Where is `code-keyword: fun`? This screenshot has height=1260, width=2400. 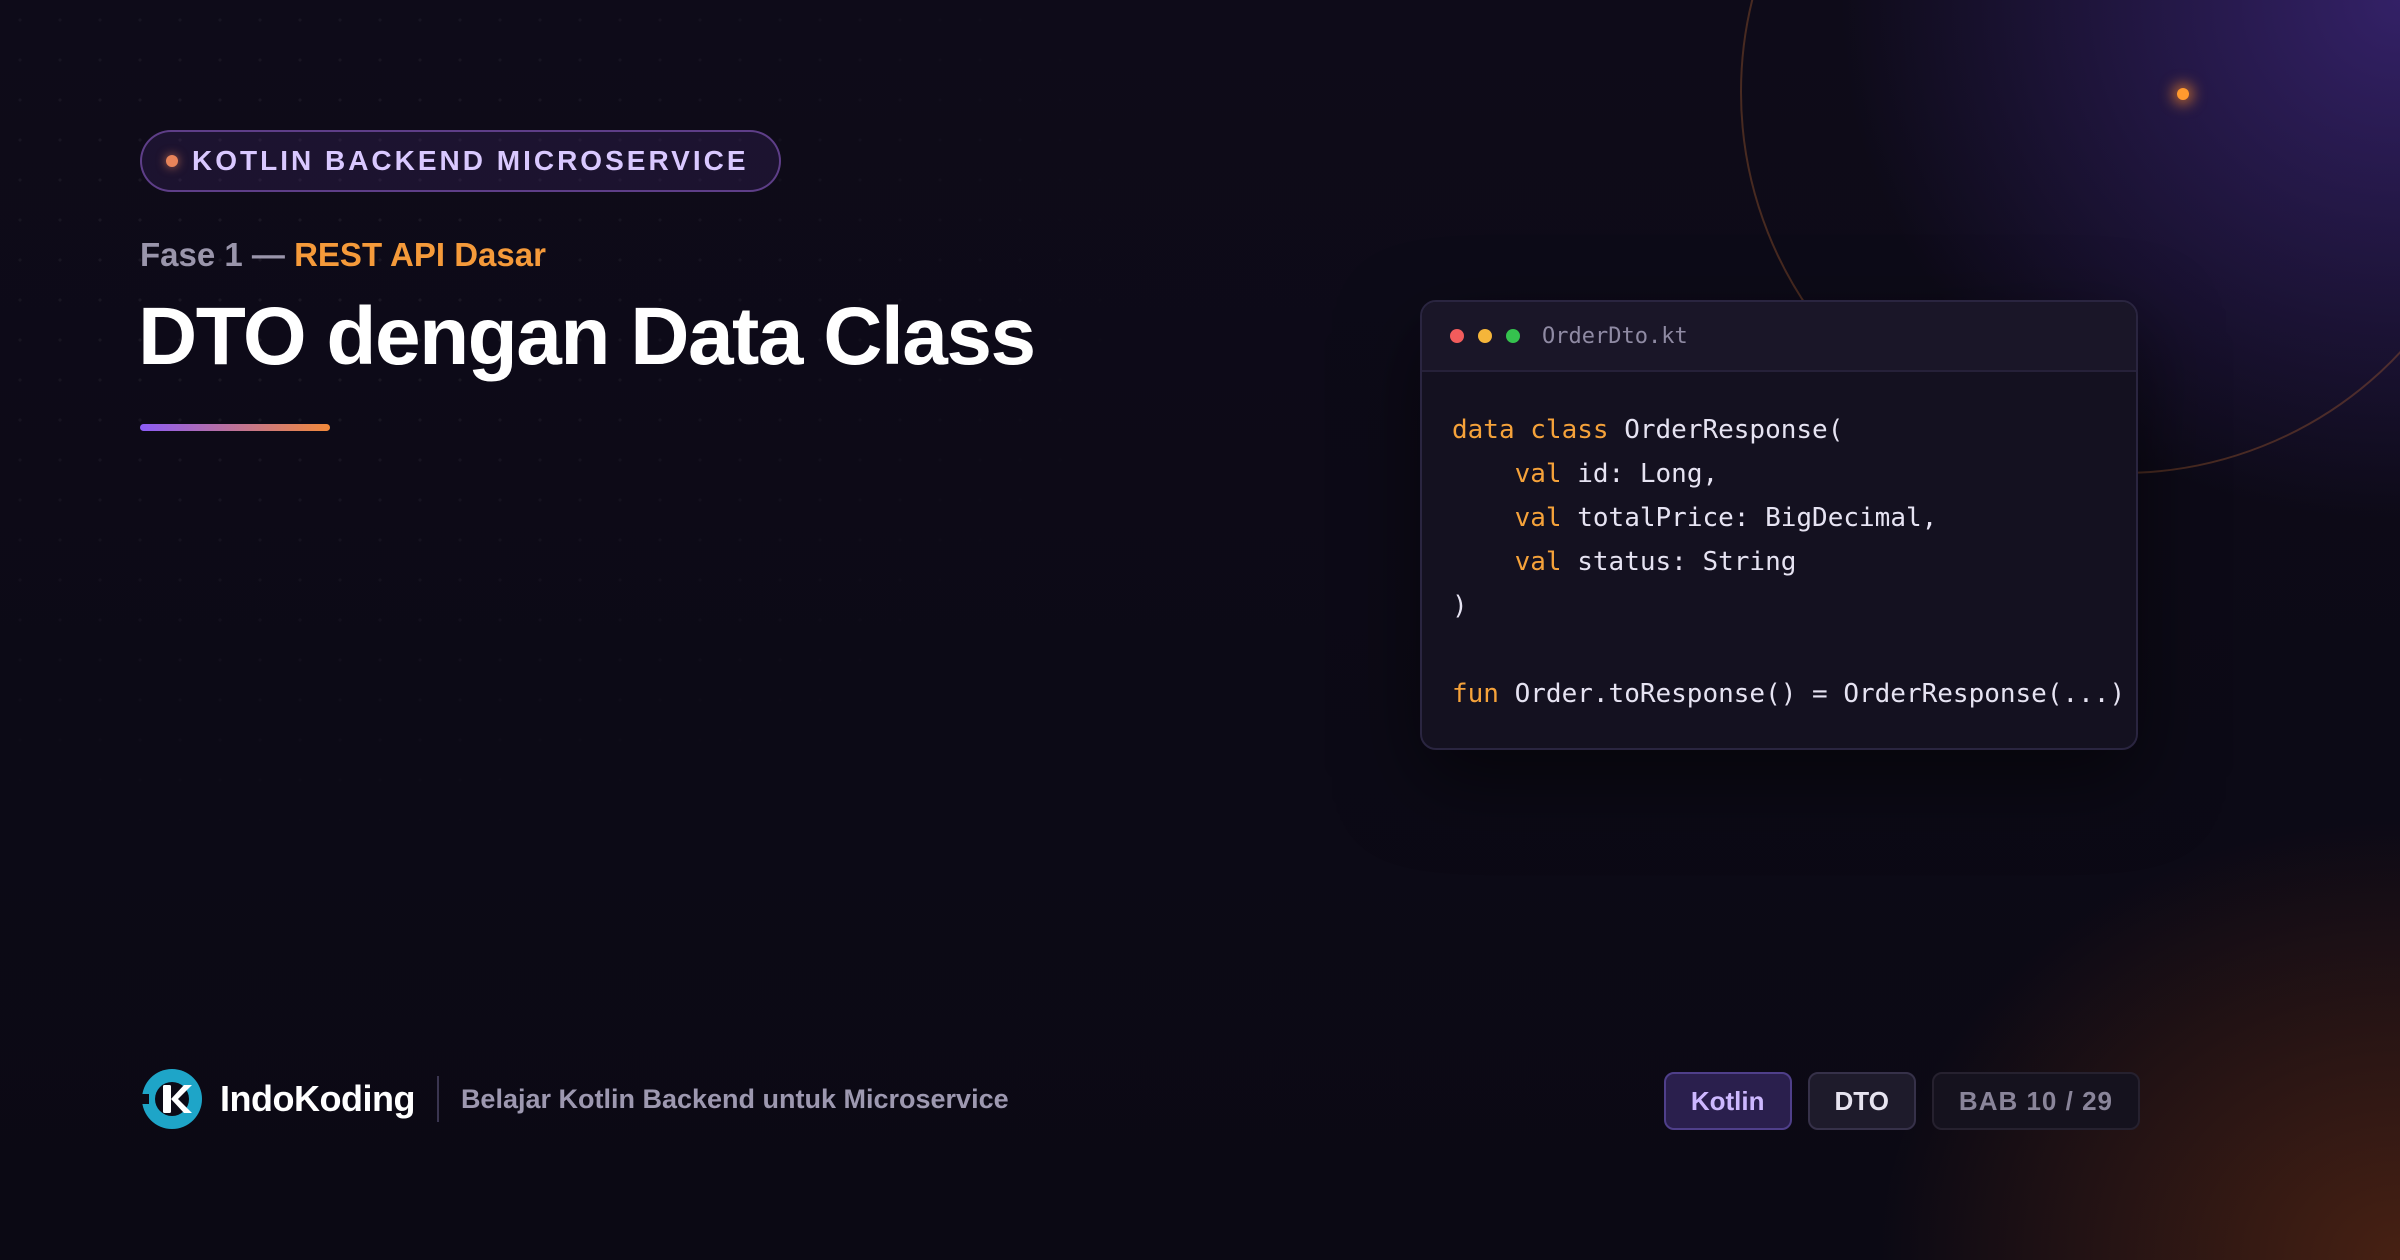 code-keyword: fun is located at coordinates (1475, 694).